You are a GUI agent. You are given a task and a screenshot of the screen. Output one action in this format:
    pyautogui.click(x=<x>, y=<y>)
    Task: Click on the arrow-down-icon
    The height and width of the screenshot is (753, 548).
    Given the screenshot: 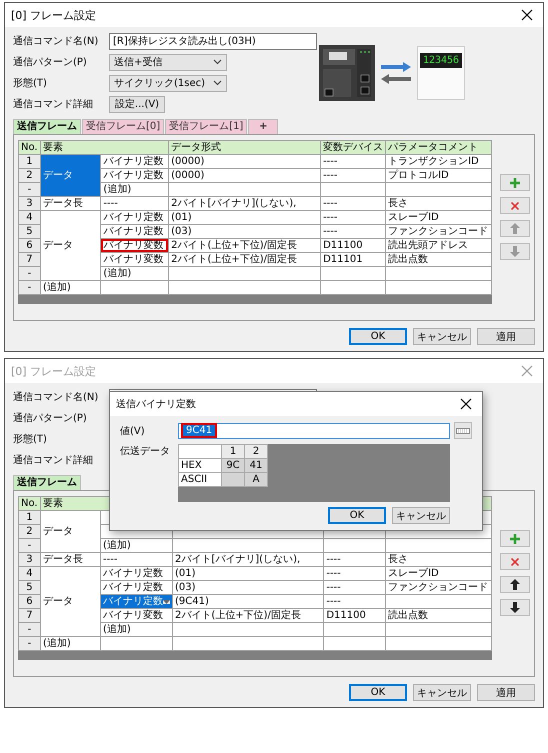 What is the action you would take?
    pyautogui.click(x=515, y=607)
    